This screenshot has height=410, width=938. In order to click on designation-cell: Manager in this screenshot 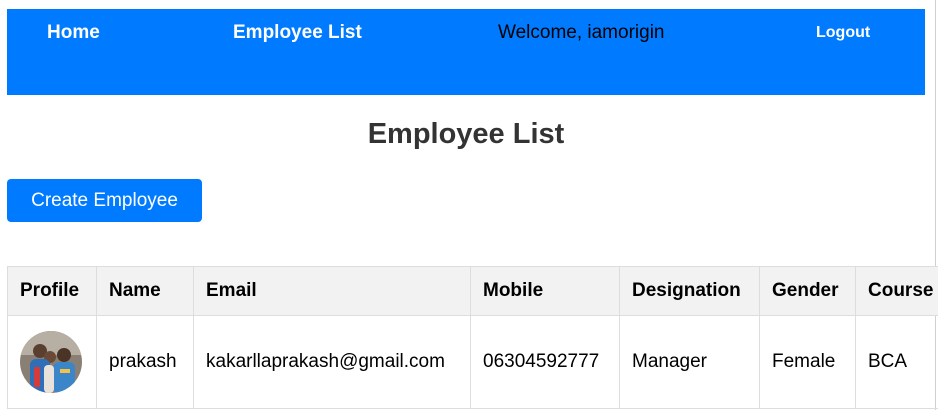, I will do `click(689, 362)`.